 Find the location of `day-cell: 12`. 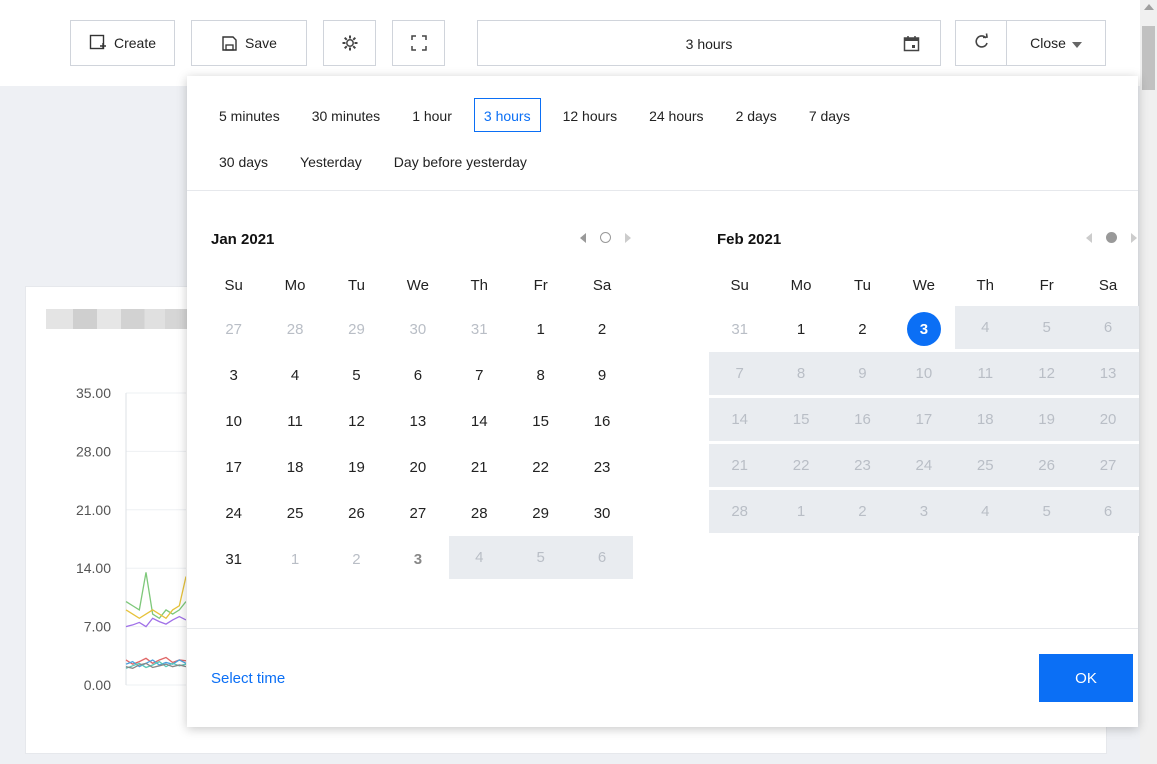

day-cell: 12 is located at coordinates (356, 421).